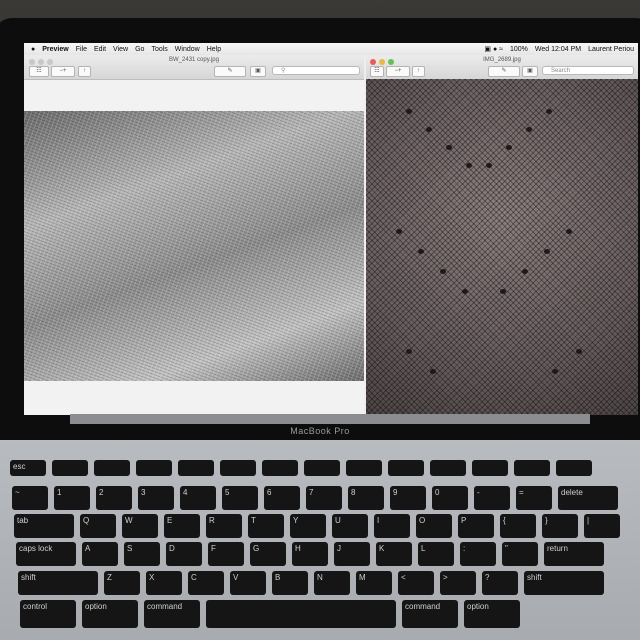 Image resolution: width=640 pixels, height=640 pixels. Describe the element at coordinates (198, 498) in the screenshot. I see `key-4: 4` at that location.